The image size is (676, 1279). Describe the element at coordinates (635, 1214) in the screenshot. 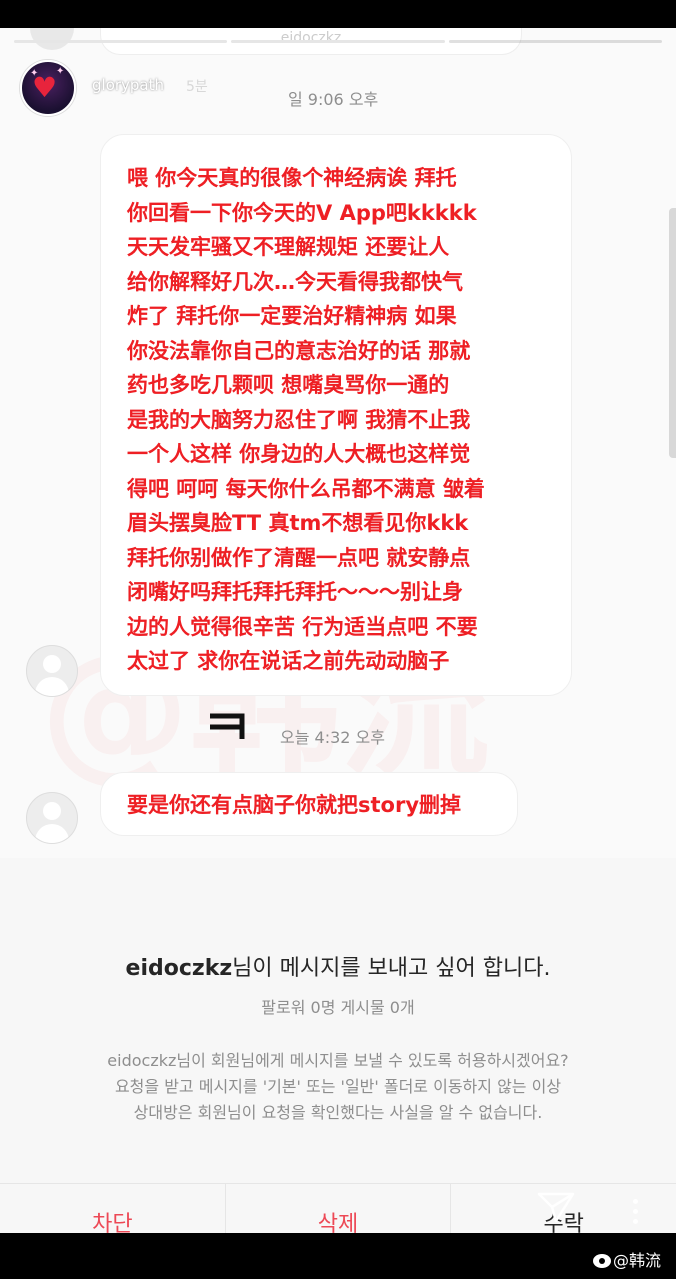

I see `more-options-icon` at that location.